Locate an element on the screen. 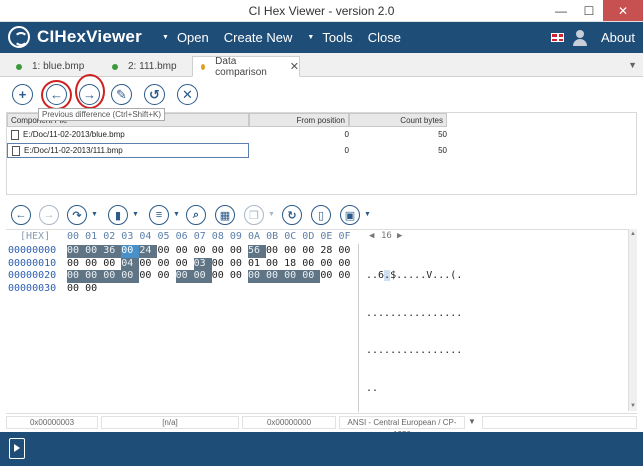  cancel-button: ✕ is located at coordinates (187, 94).